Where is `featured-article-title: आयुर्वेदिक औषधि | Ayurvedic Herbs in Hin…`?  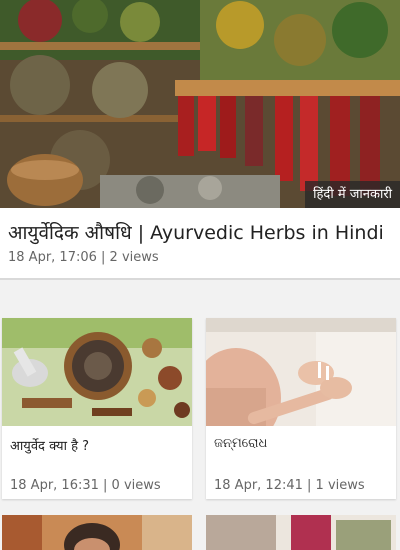
featured-article-title: आयुर्वेदिक औषधि | Ayurvedic Herbs in Hin… is located at coordinates (200, 233).